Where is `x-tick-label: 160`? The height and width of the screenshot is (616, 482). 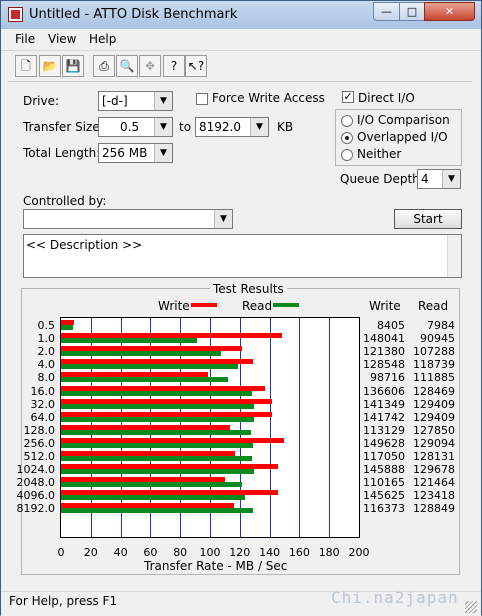
x-tick-label: 160 is located at coordinates (299, 552).